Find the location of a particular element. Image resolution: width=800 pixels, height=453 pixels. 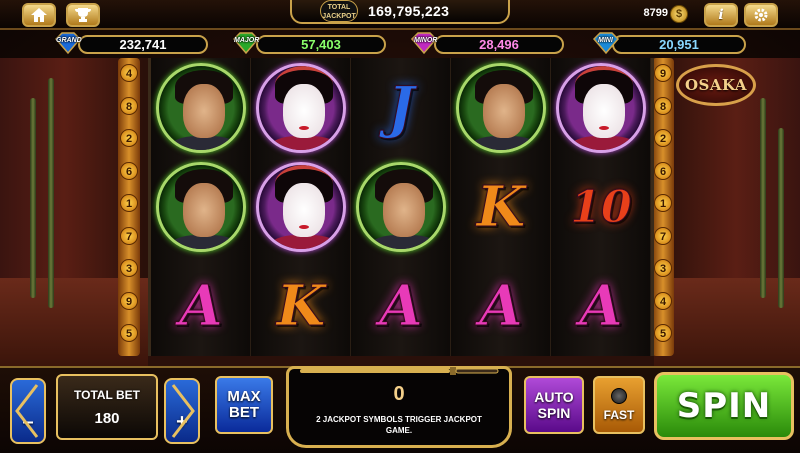

katana-decoration is located at coordinates (399, 371).